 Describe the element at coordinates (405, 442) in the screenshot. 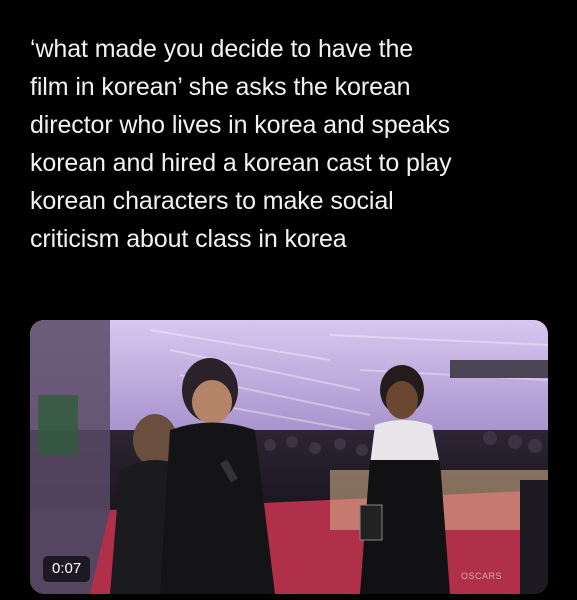

I see `interviewer-collar` at that location.